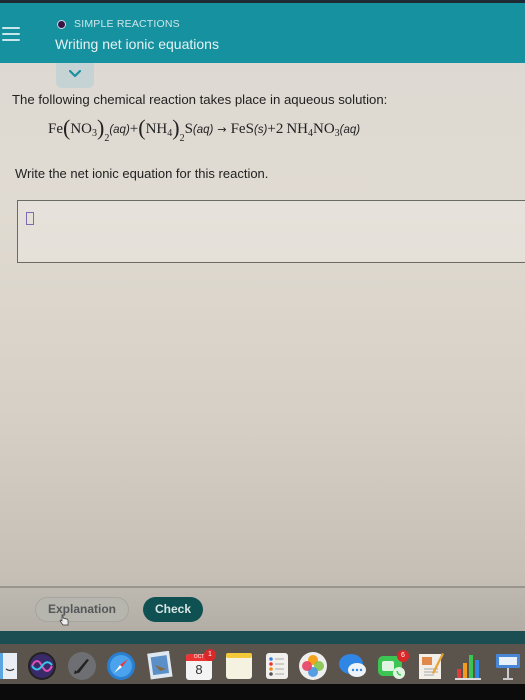 Image resolution: width=525 pixels, height=700 pixels. Describe the element at coordinates (199, 669) in the screenshot. I see `calendar-day: 8` at that location.